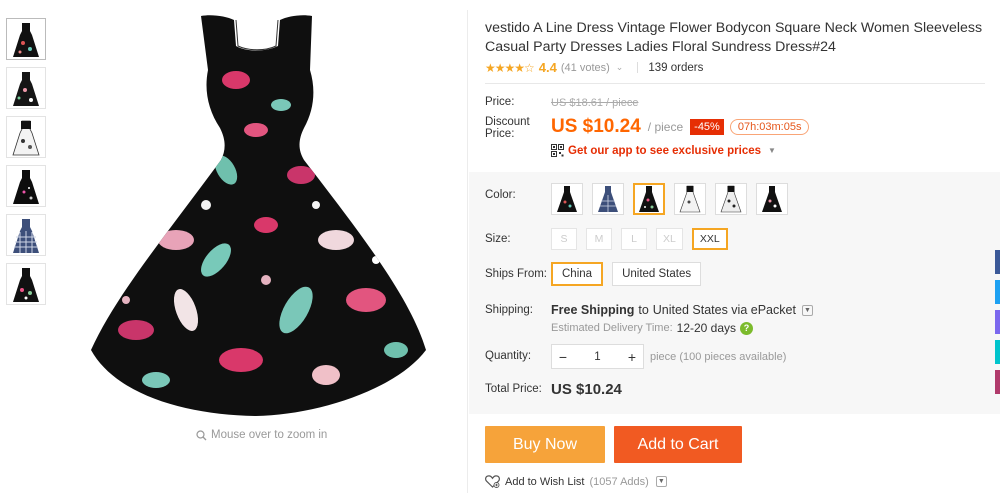  I want to click on minus-icon: −, so click(563, 356).